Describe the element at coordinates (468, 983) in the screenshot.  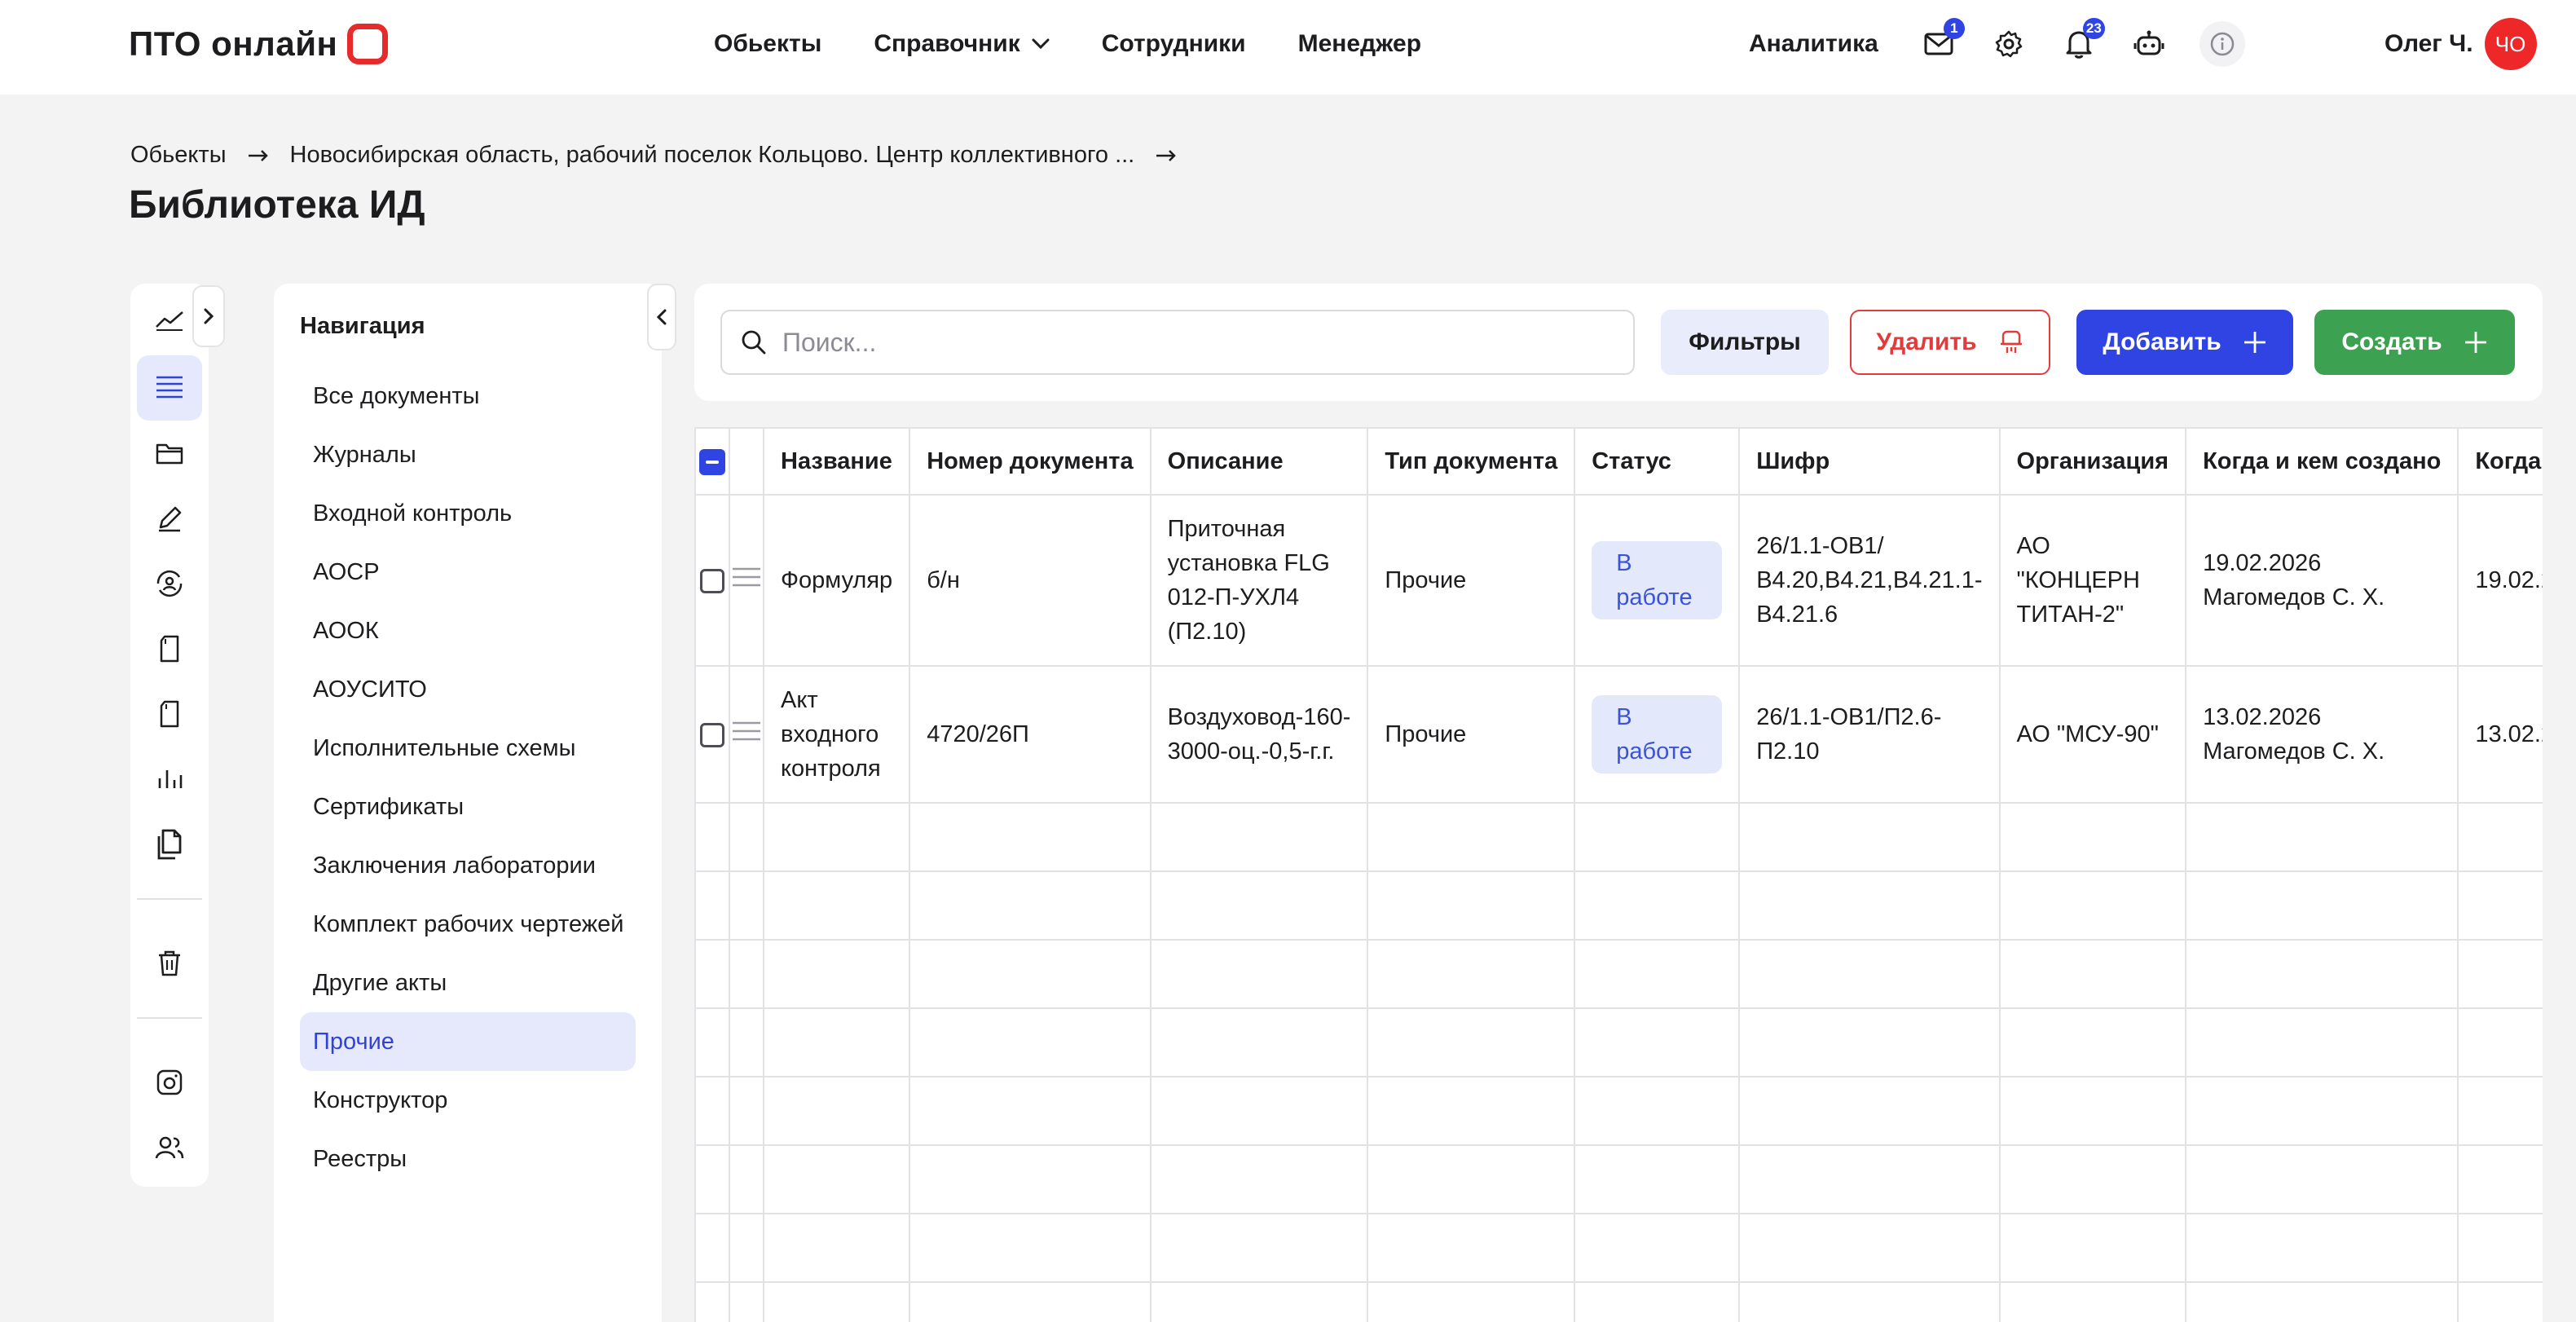
I see `nav-list-item-other-acts: Другие акты` at that location.